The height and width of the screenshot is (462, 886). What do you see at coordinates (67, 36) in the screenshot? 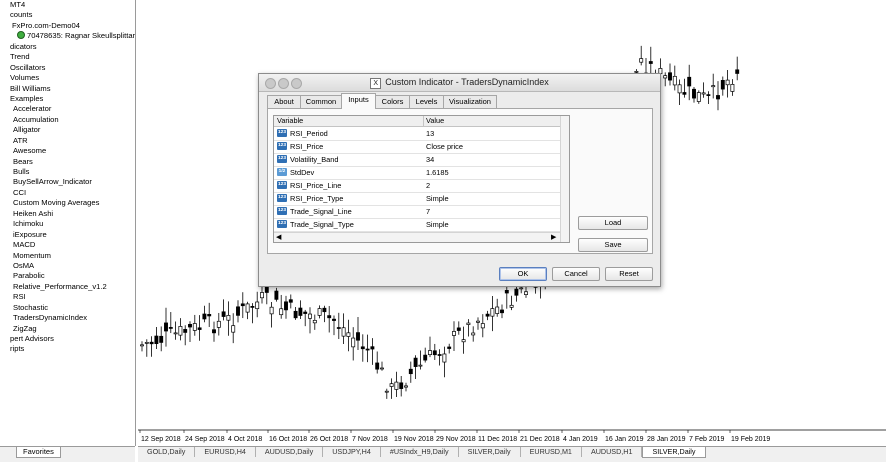
I see `navigator-item: 70478635: Ragnar Skeullsplittar` at bounding box center [67, 36].